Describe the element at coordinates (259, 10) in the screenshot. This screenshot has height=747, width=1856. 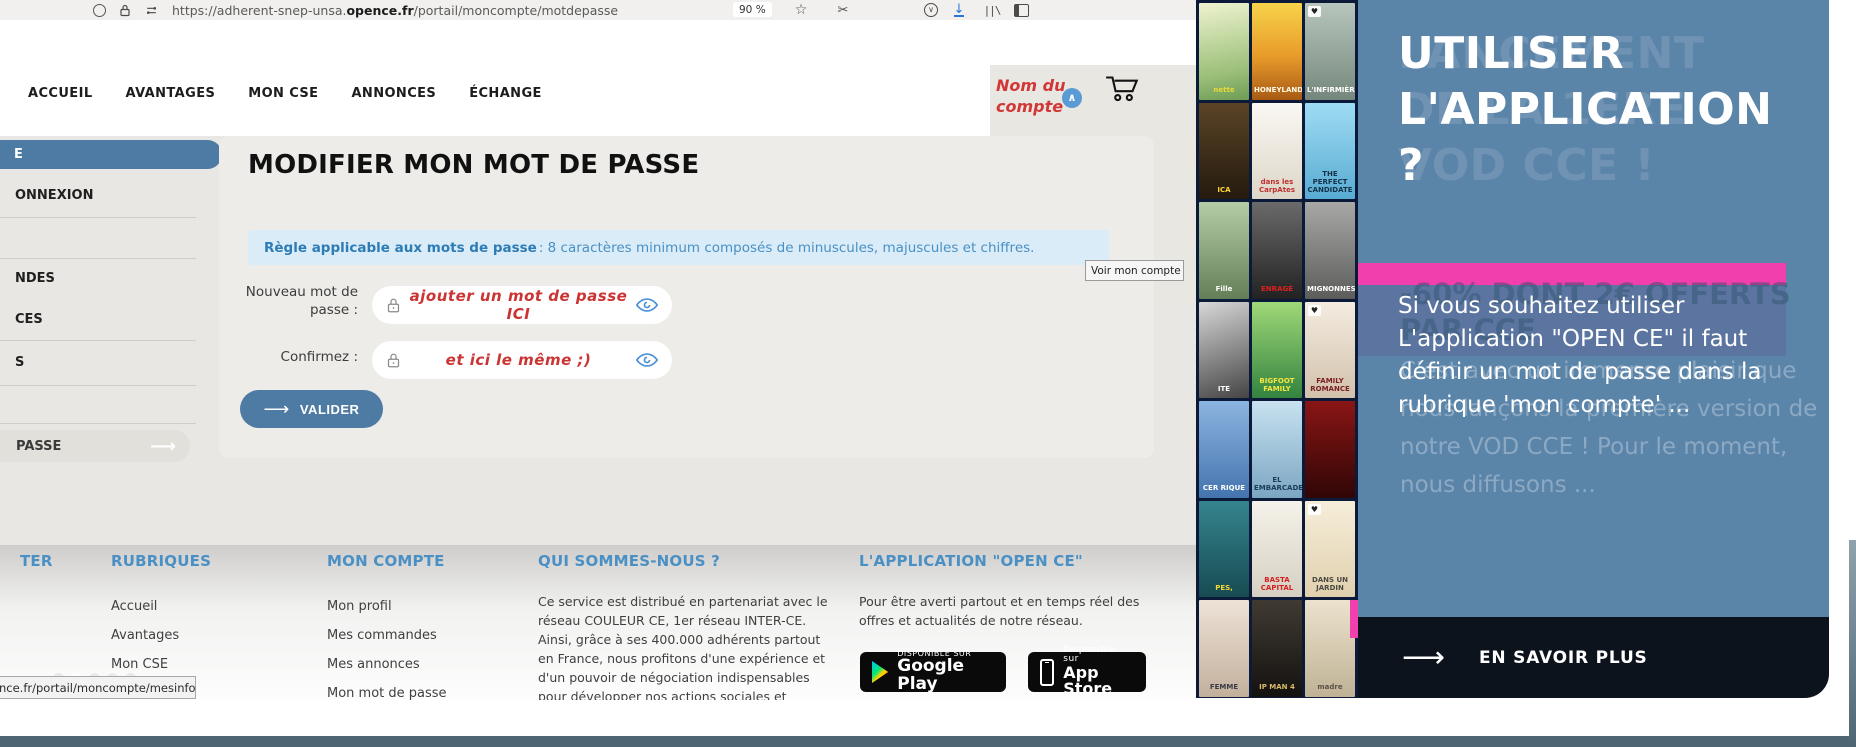
I see `url-prefix: https://adherent-snep-unsa.` at that location.